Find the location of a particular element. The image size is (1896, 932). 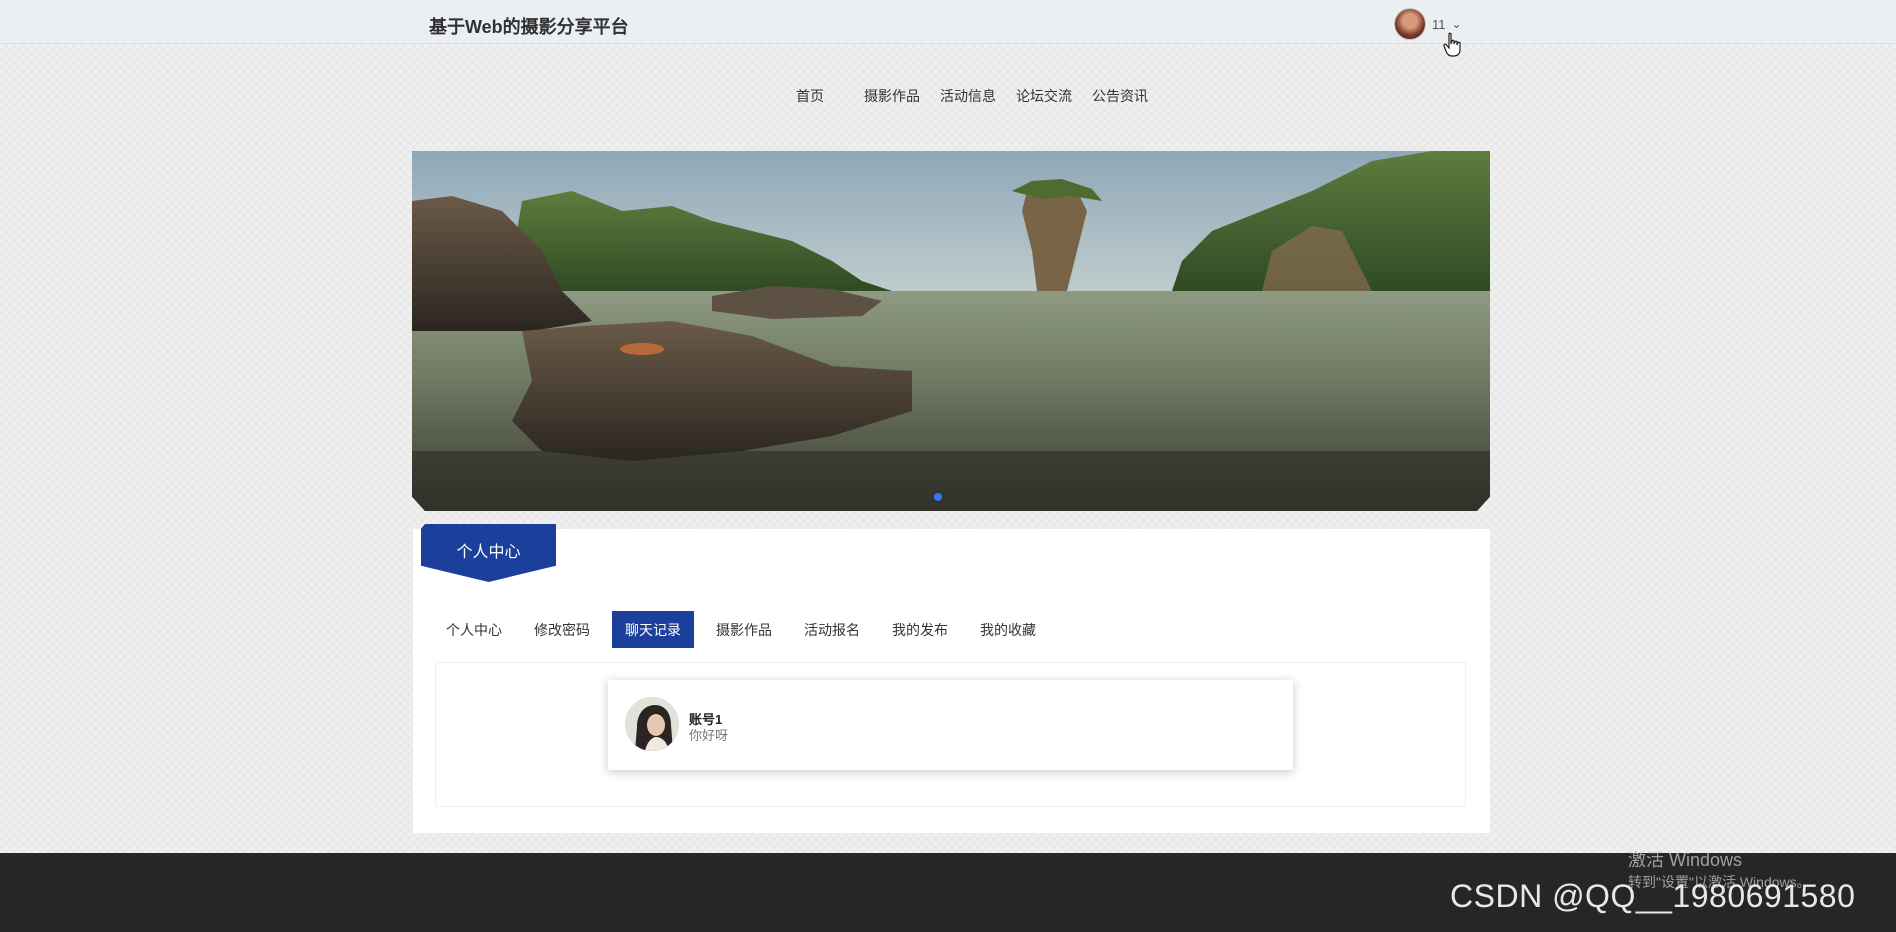

tab-change-password: 修改密码 is located at coordinates (562, 629).